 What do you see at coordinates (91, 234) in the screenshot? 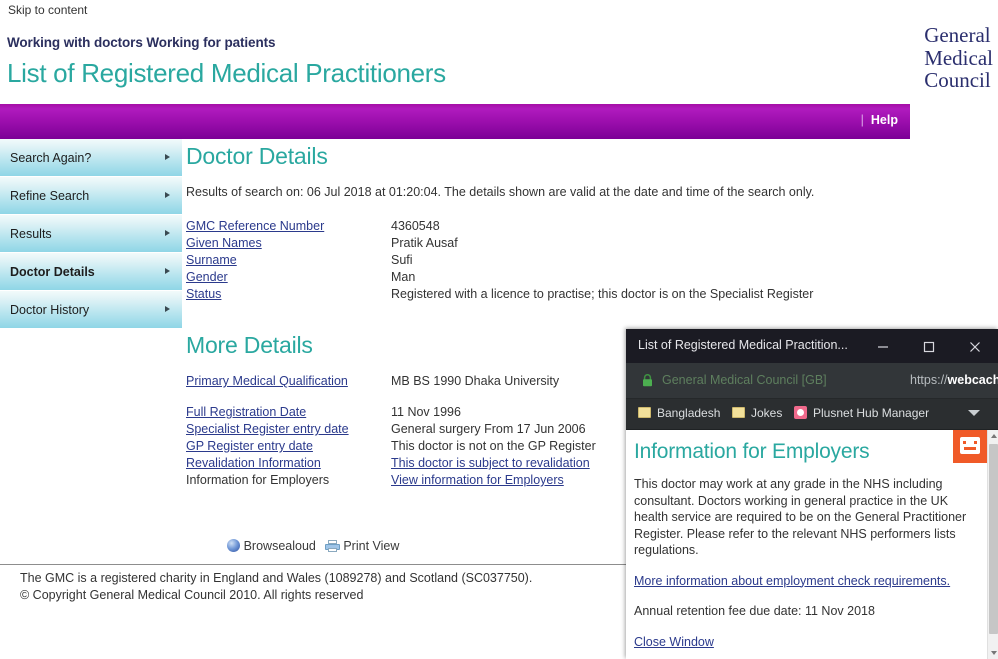
I see `sidebar-item-results: Results` at bounding box center [91, 234].